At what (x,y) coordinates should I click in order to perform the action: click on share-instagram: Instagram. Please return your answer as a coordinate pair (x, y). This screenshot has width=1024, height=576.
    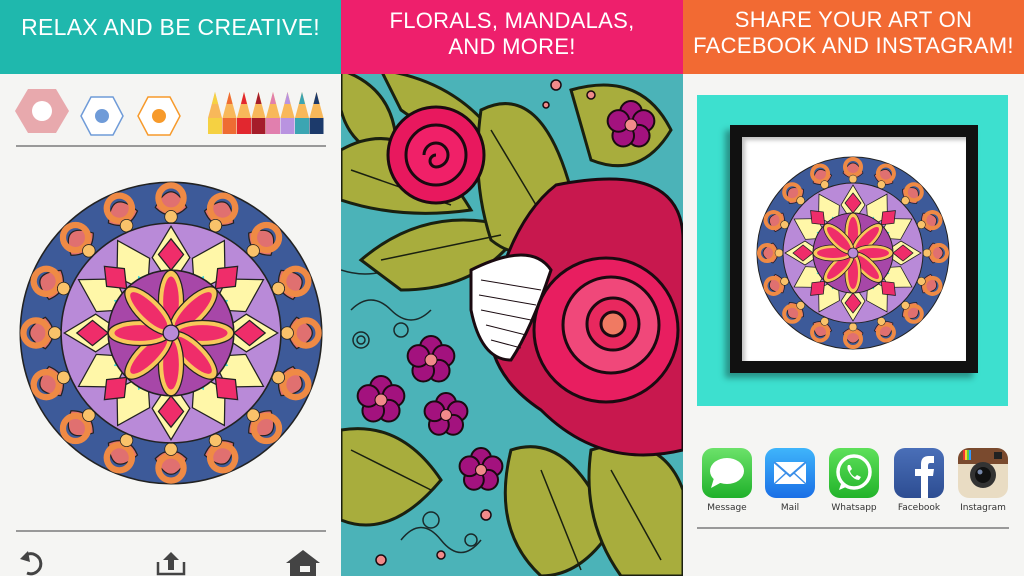
    Looking at the image, I should click on (983, 480).